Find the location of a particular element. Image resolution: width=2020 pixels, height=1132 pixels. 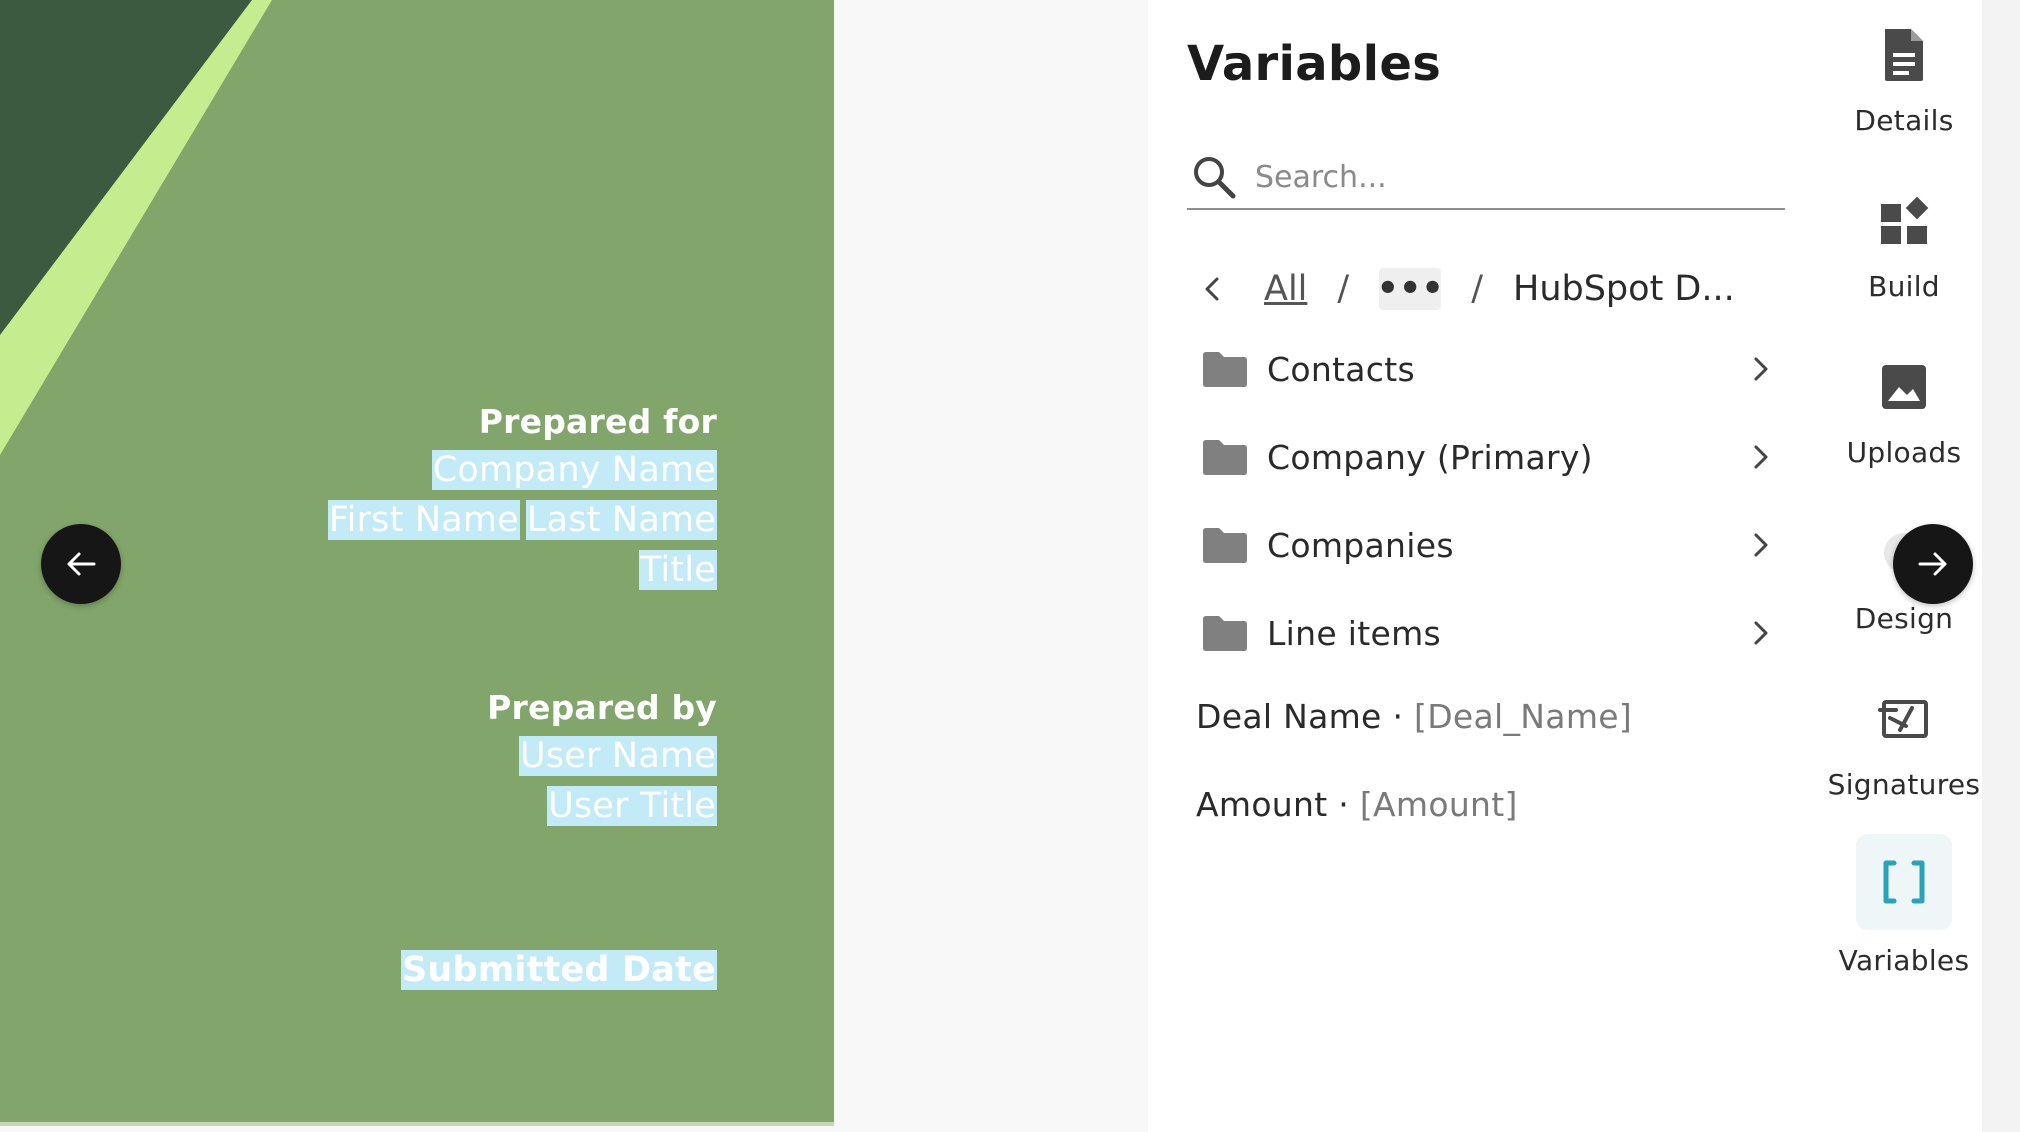

signature-icon is located at coordinates (1903, 719).